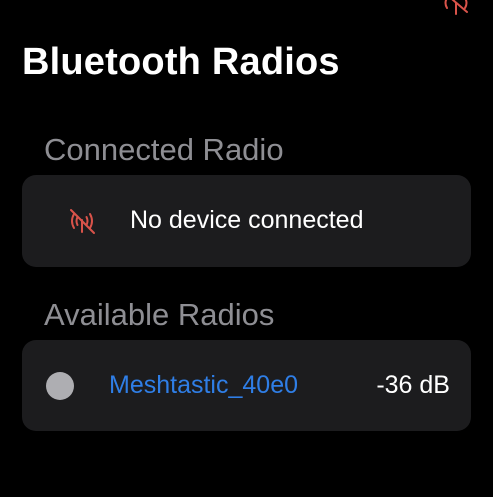  What do you see at coordinates (159, 314) in the screenshot?
I see `available-radios-header: Available Radios` at bounding box center [159, 314].